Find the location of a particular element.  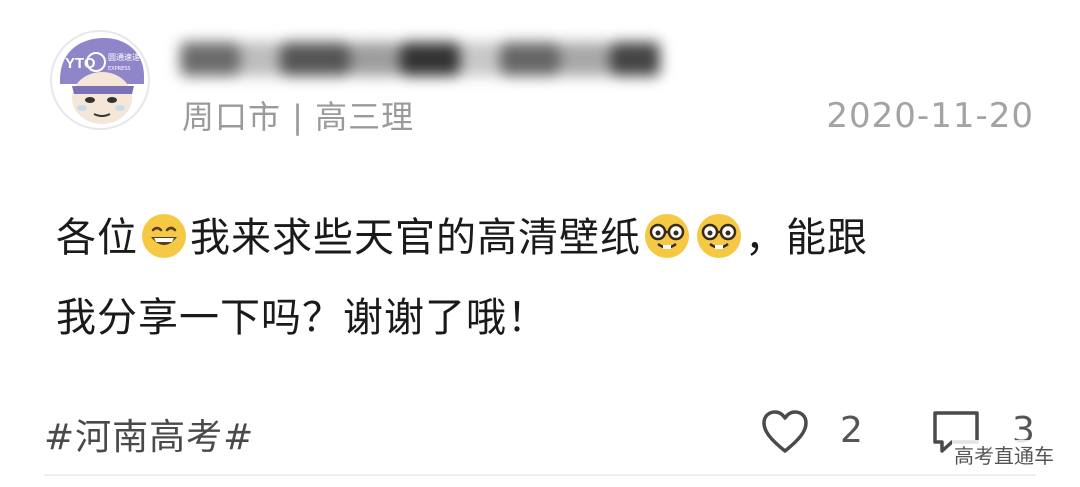

avatar-image: YTO 圆通速递 EXPRESS is located at coordinates (100, 80).